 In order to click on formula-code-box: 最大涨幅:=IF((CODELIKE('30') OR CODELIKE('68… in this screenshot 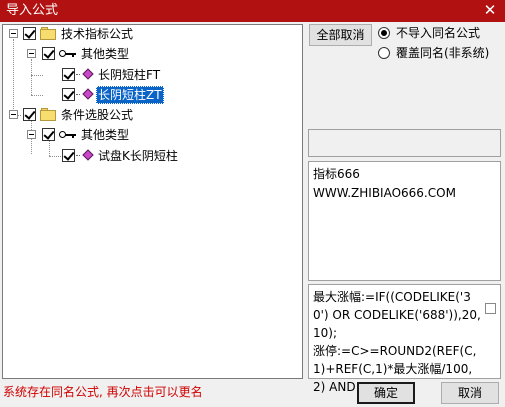, I will do `click(404, 339)`.